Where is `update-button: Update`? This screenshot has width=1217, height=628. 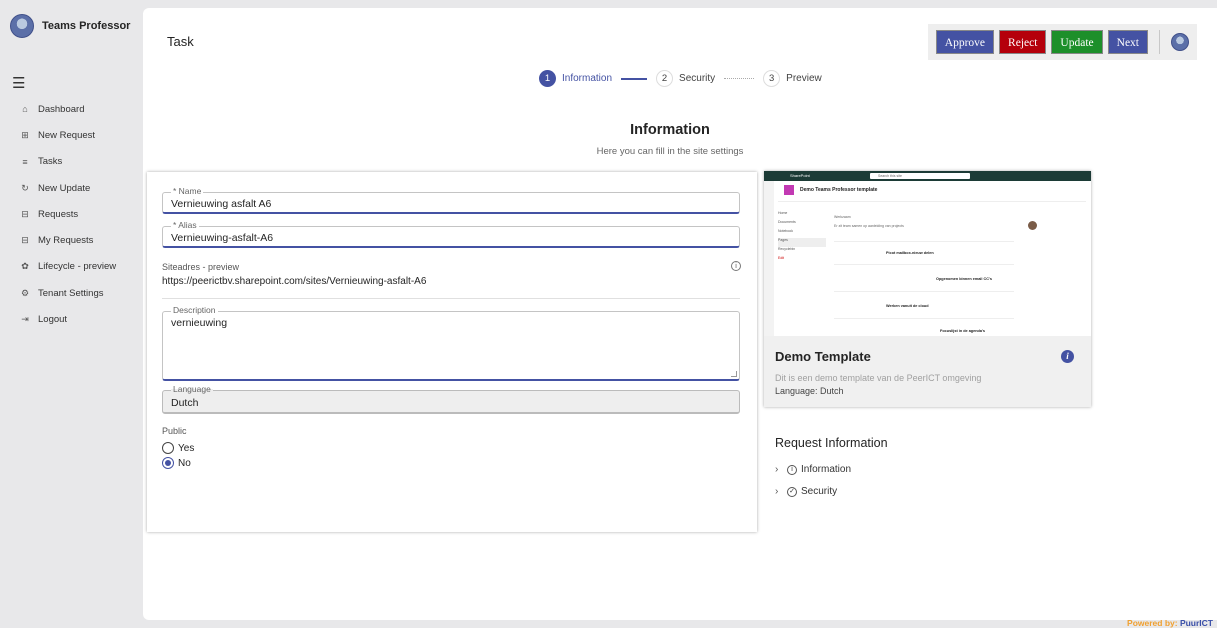 update-button: Update is located at coordinates (1077, 42).